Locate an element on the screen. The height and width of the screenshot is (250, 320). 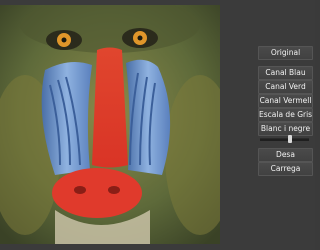
desa-button: Desa is located at coordinates (285, 155).